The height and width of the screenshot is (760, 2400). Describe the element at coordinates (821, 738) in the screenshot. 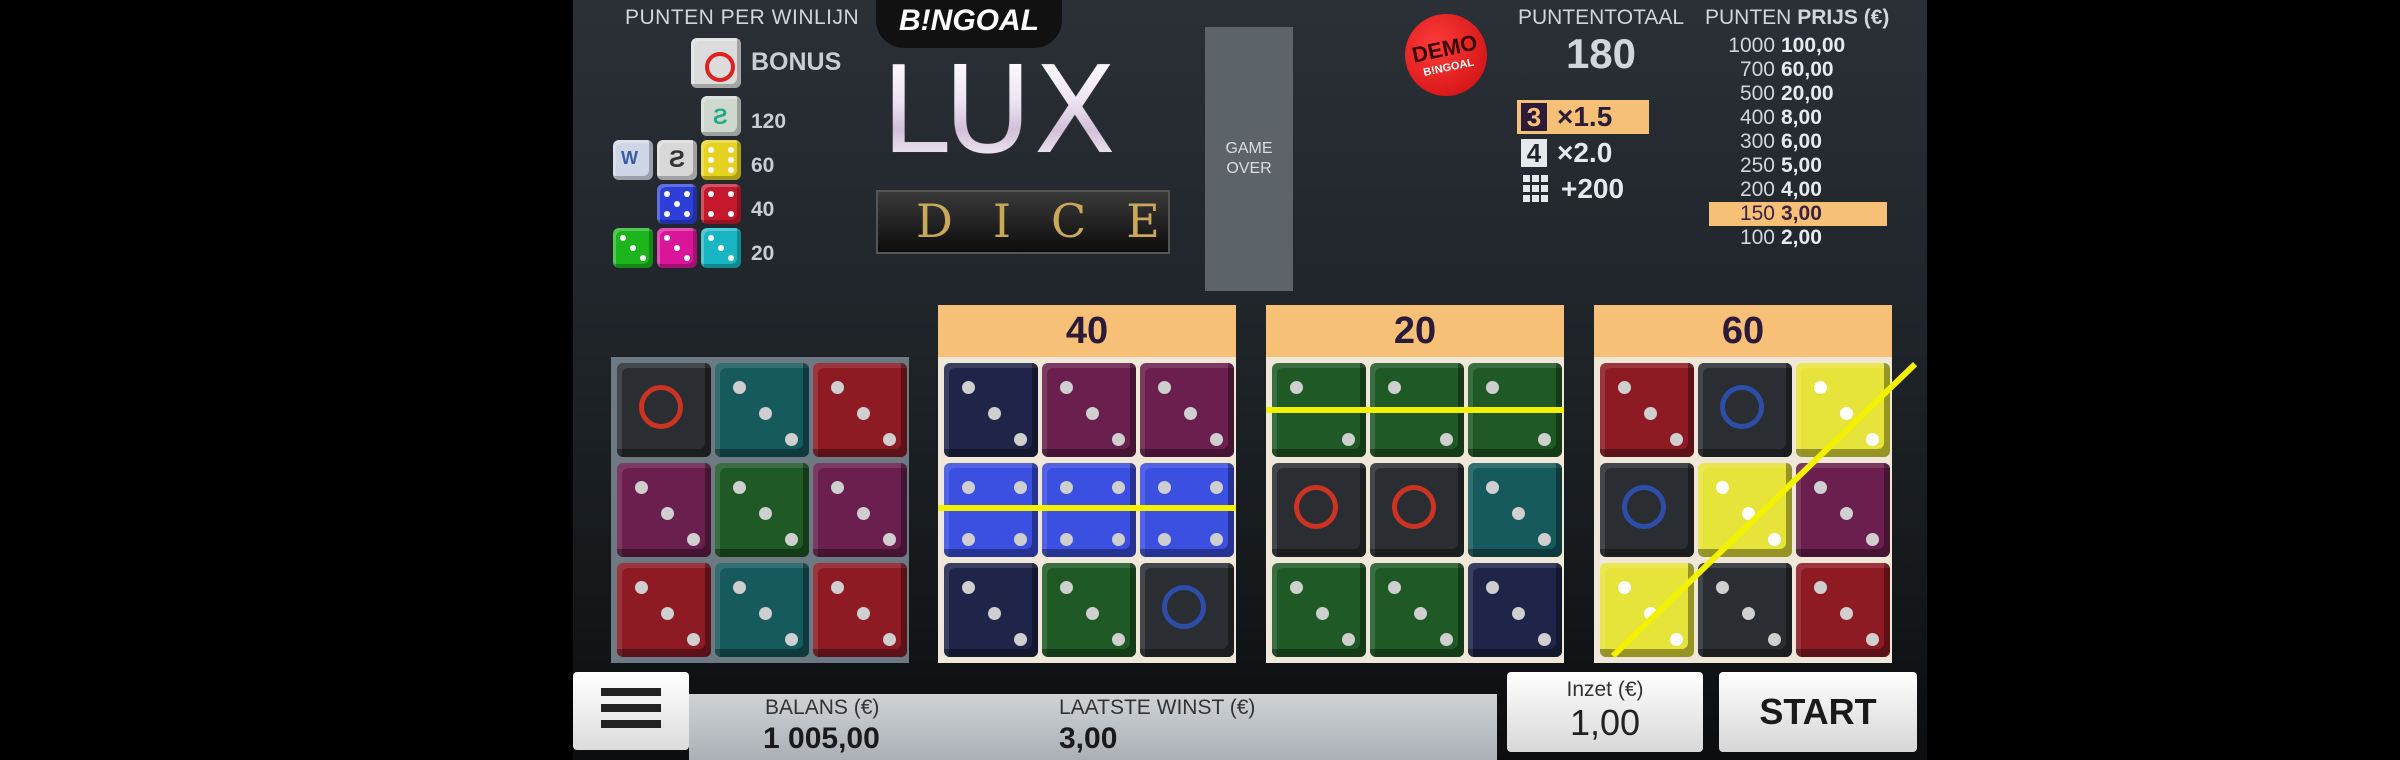

I see `balance-value: 1 005,00` at that location.